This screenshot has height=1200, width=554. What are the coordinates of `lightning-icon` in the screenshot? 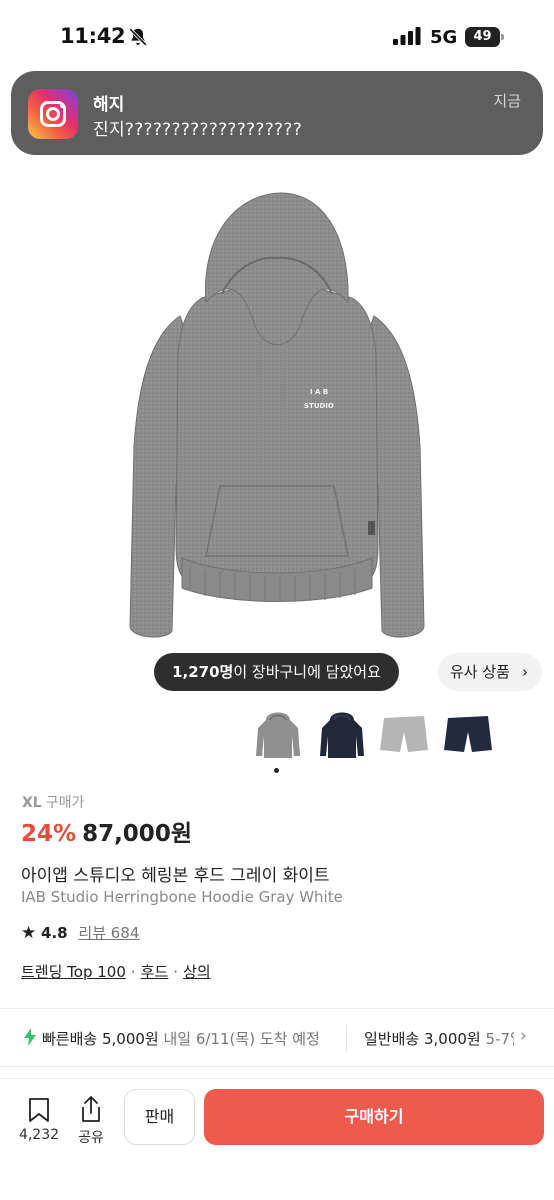 It's located at (30, 1037).